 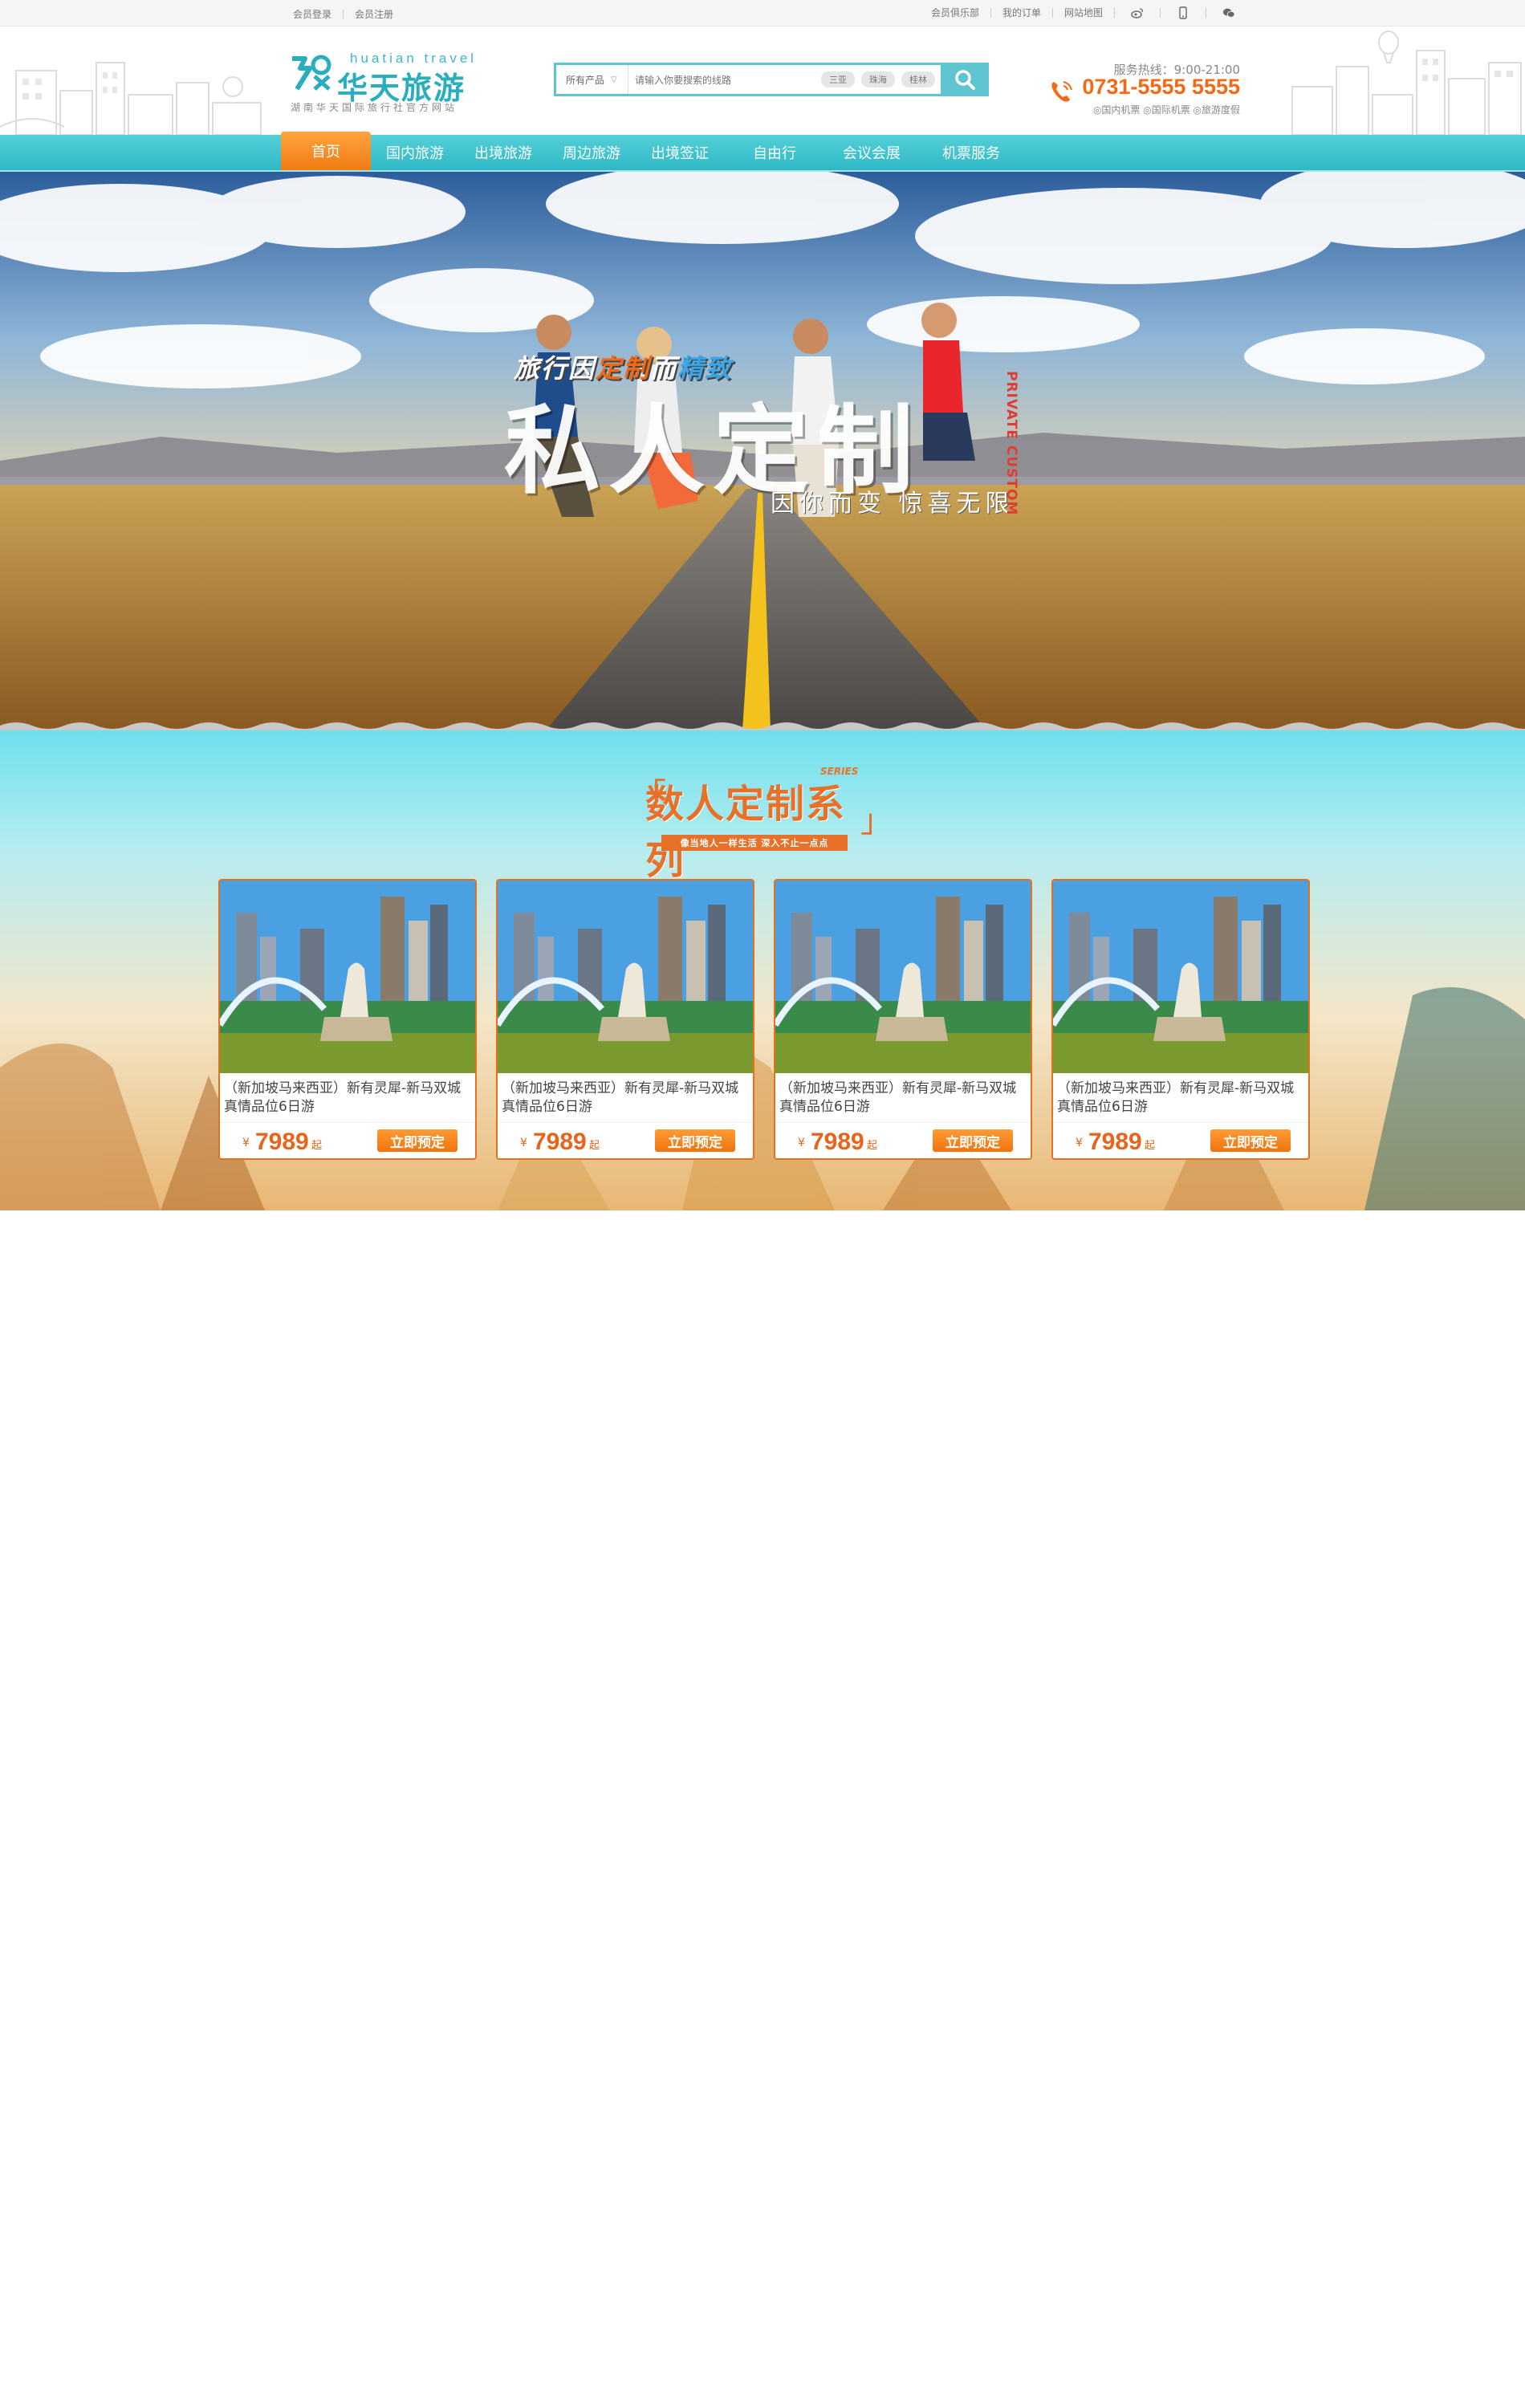 What do you see at coordinates (971, 152) in the screenshot?
I see `nav-flight-service: 机票服务` at bounding box center [971, 152].